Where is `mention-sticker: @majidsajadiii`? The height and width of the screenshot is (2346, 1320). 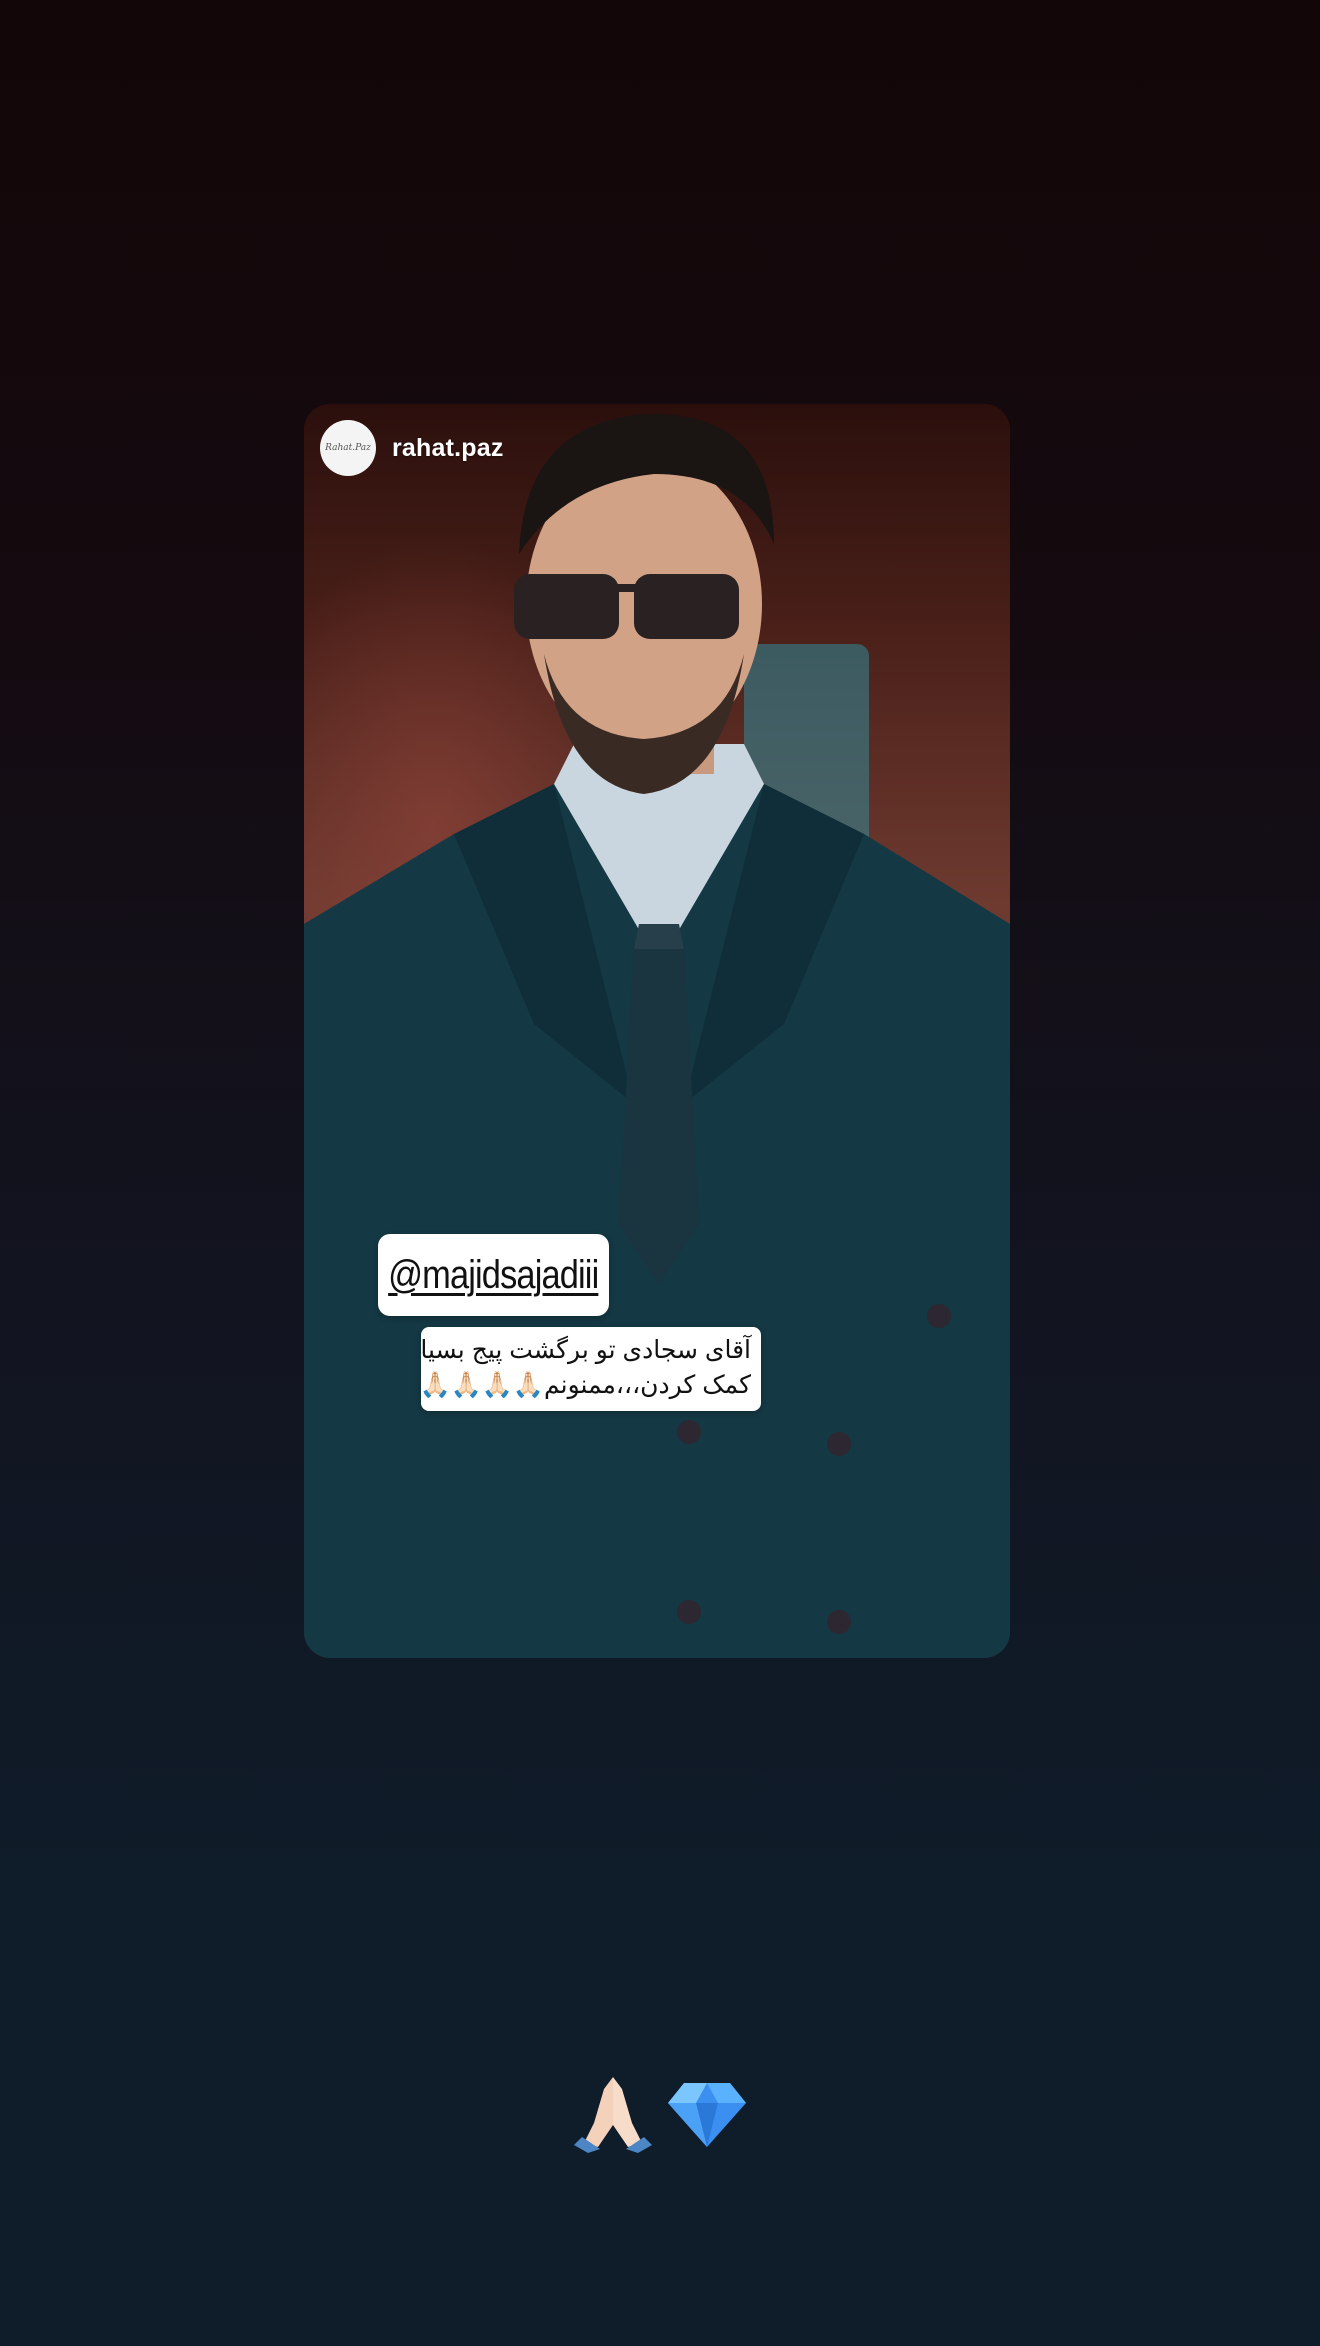 mention-sticker: @majidsajadiii is located at coordinates (493, 1275).